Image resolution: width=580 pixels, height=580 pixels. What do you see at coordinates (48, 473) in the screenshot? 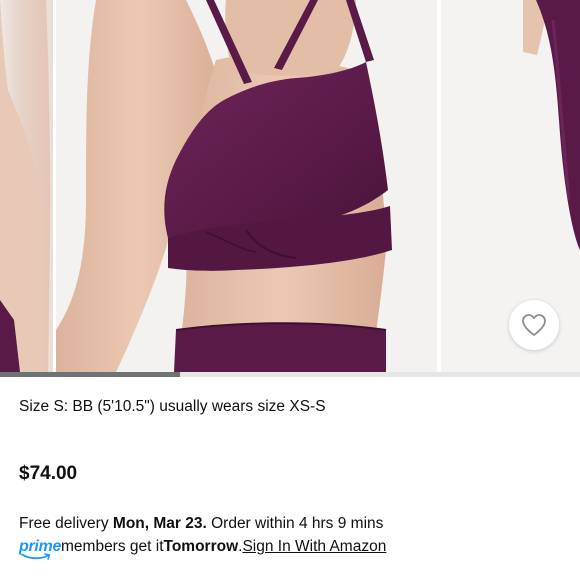
I see `product-price: $74.00` at bounding box center [48, 473].